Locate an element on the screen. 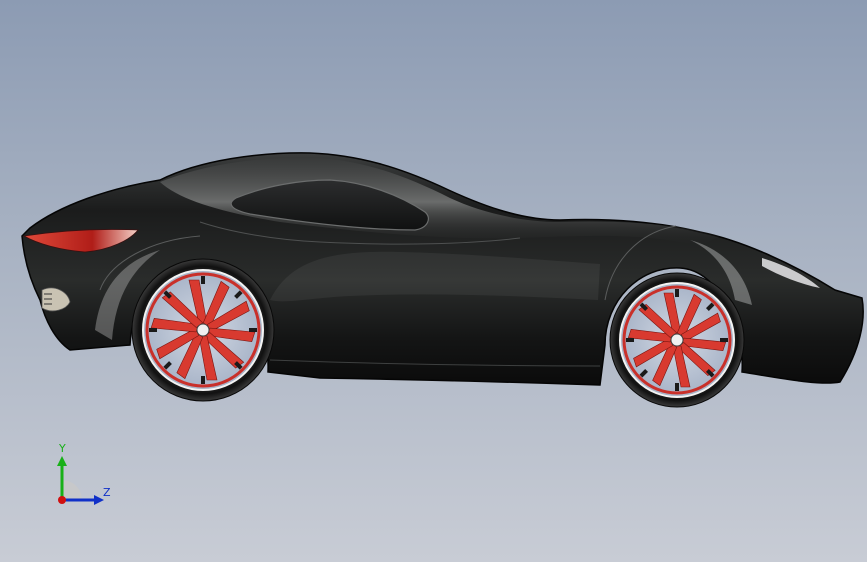 This screenshot has height=562, width=867. front-wheel-hub is located at coordinates (677, 340).